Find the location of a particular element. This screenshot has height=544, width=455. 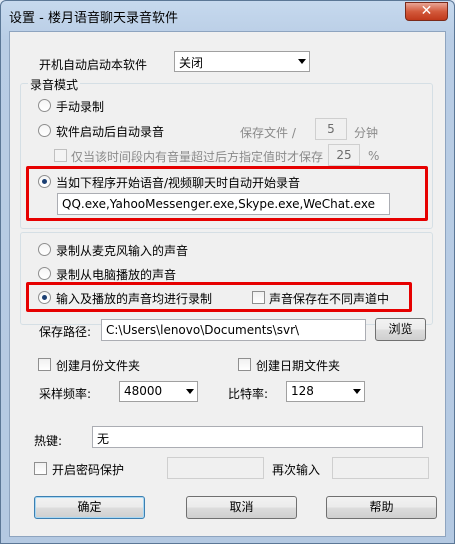

radio-manual is located at coordinates (44, 105).